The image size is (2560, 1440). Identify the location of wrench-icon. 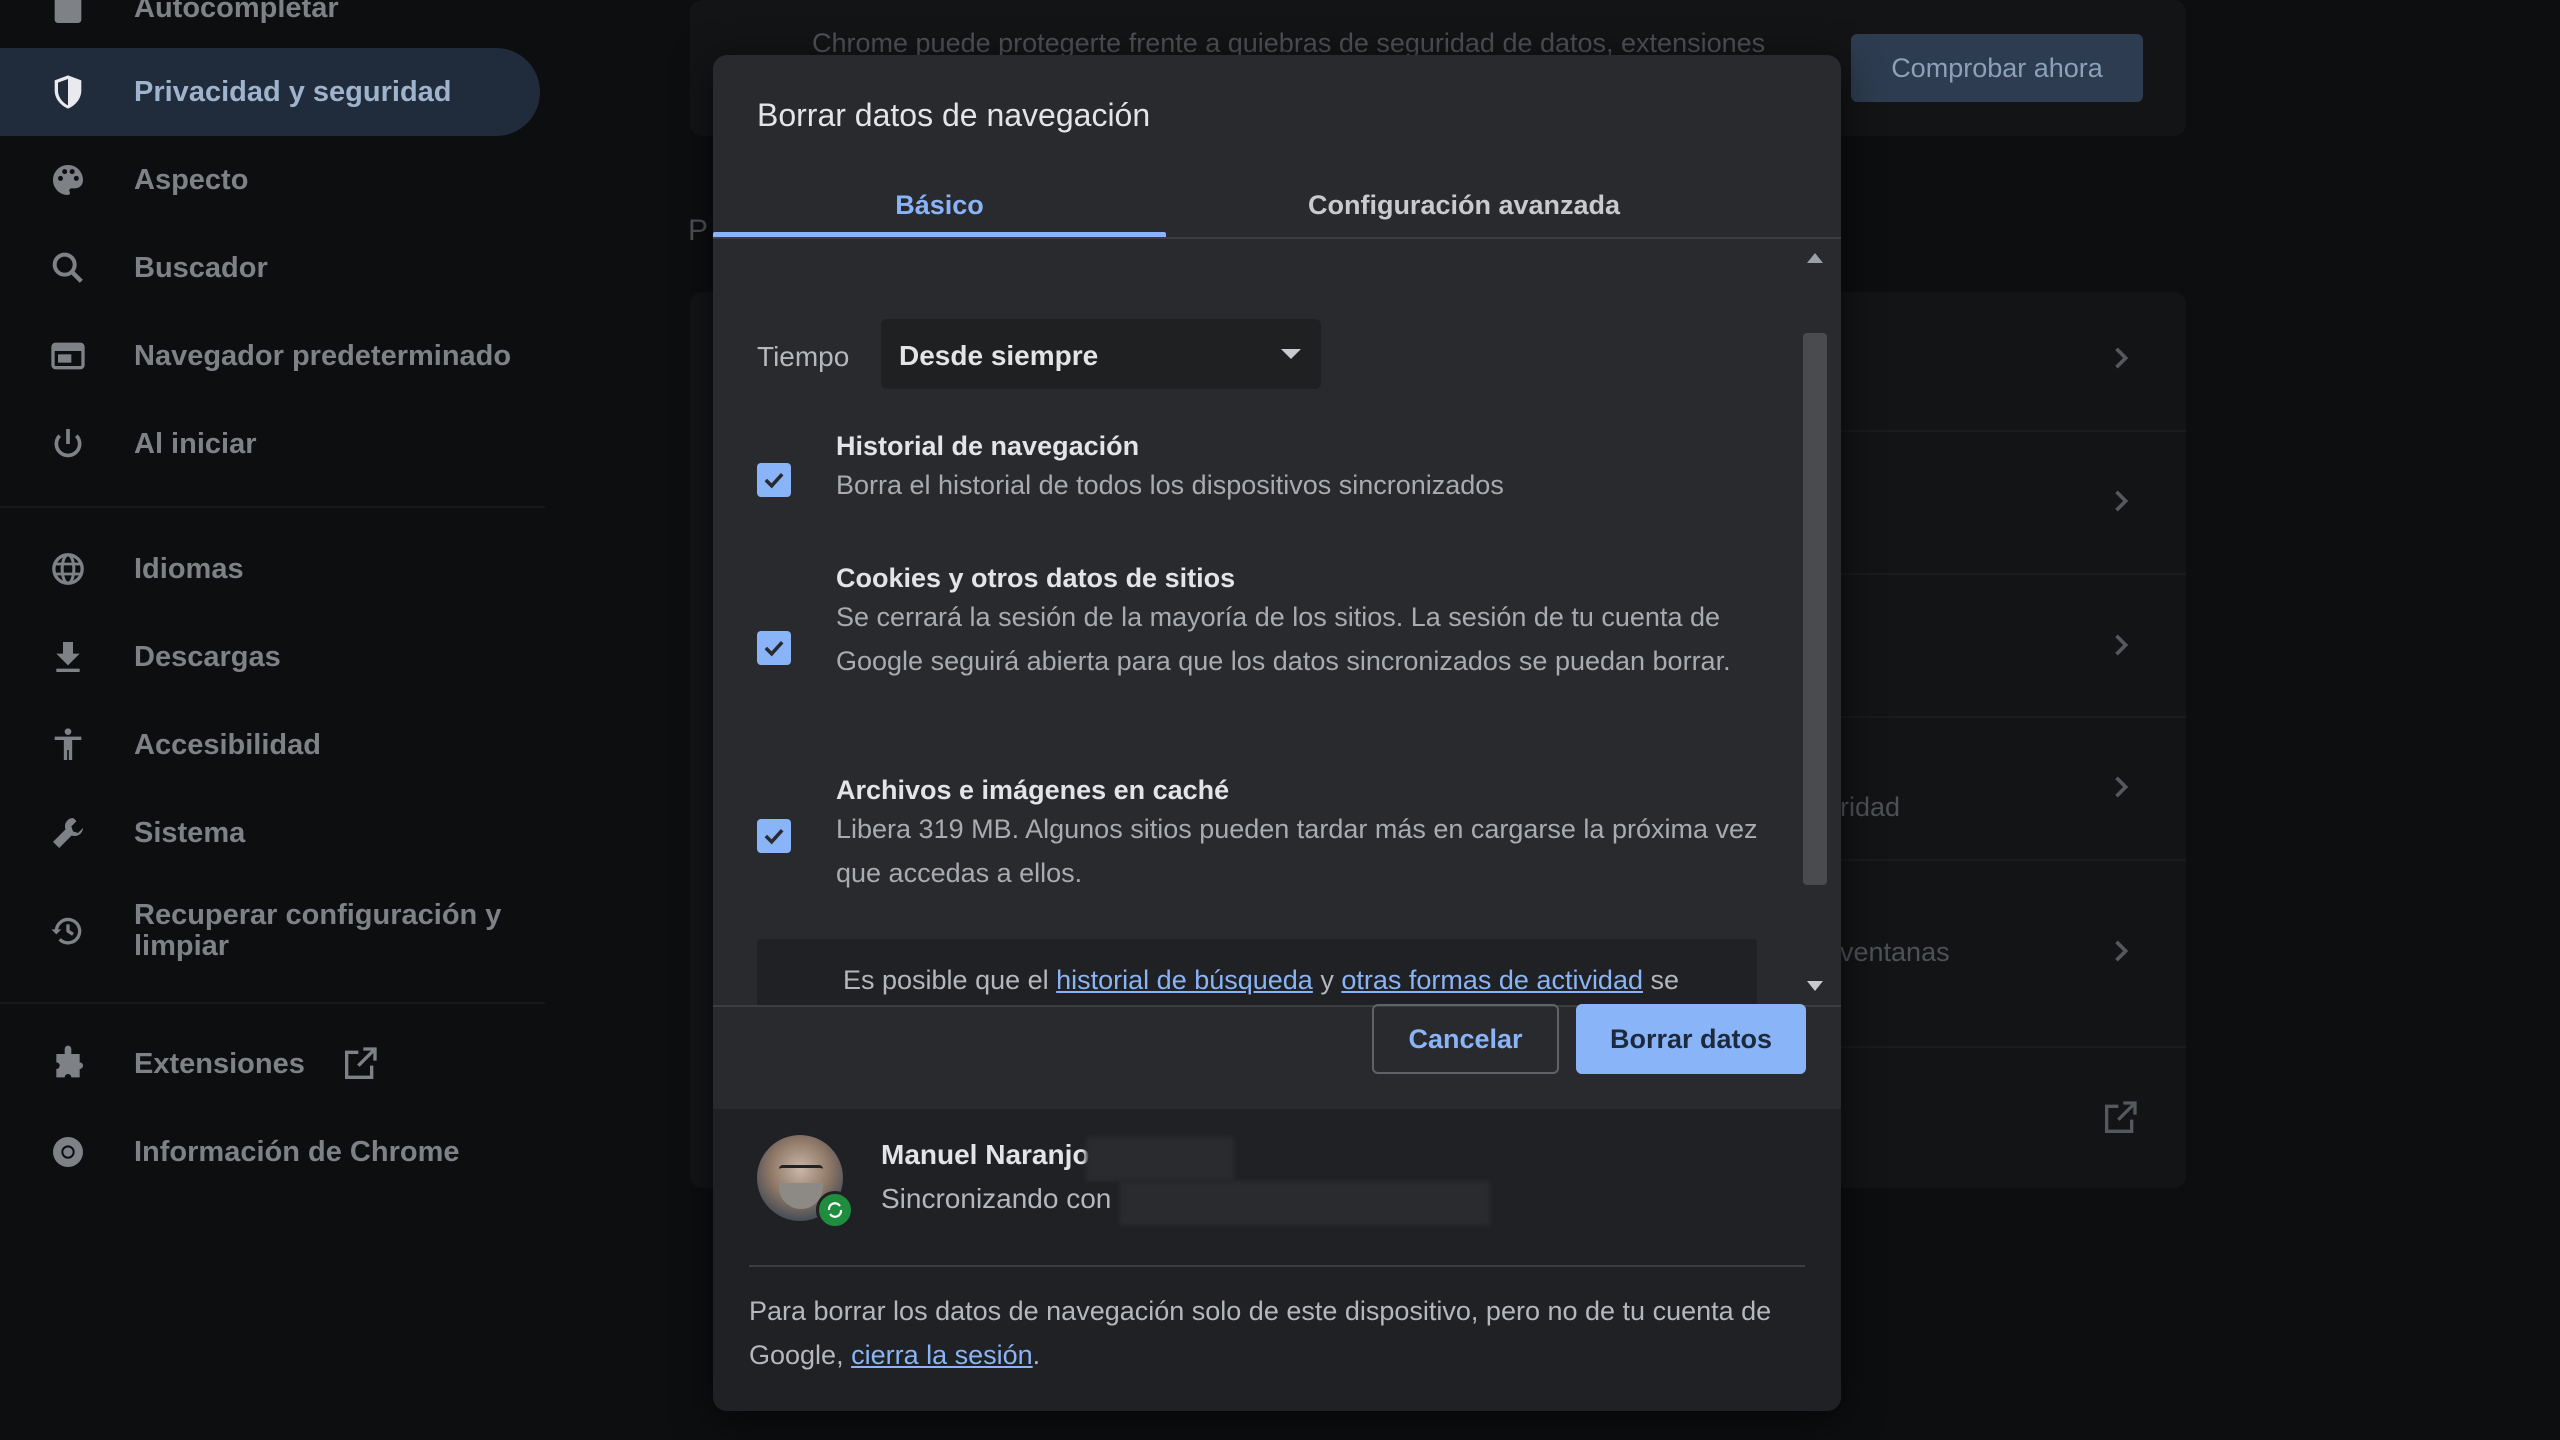
(68, 833).